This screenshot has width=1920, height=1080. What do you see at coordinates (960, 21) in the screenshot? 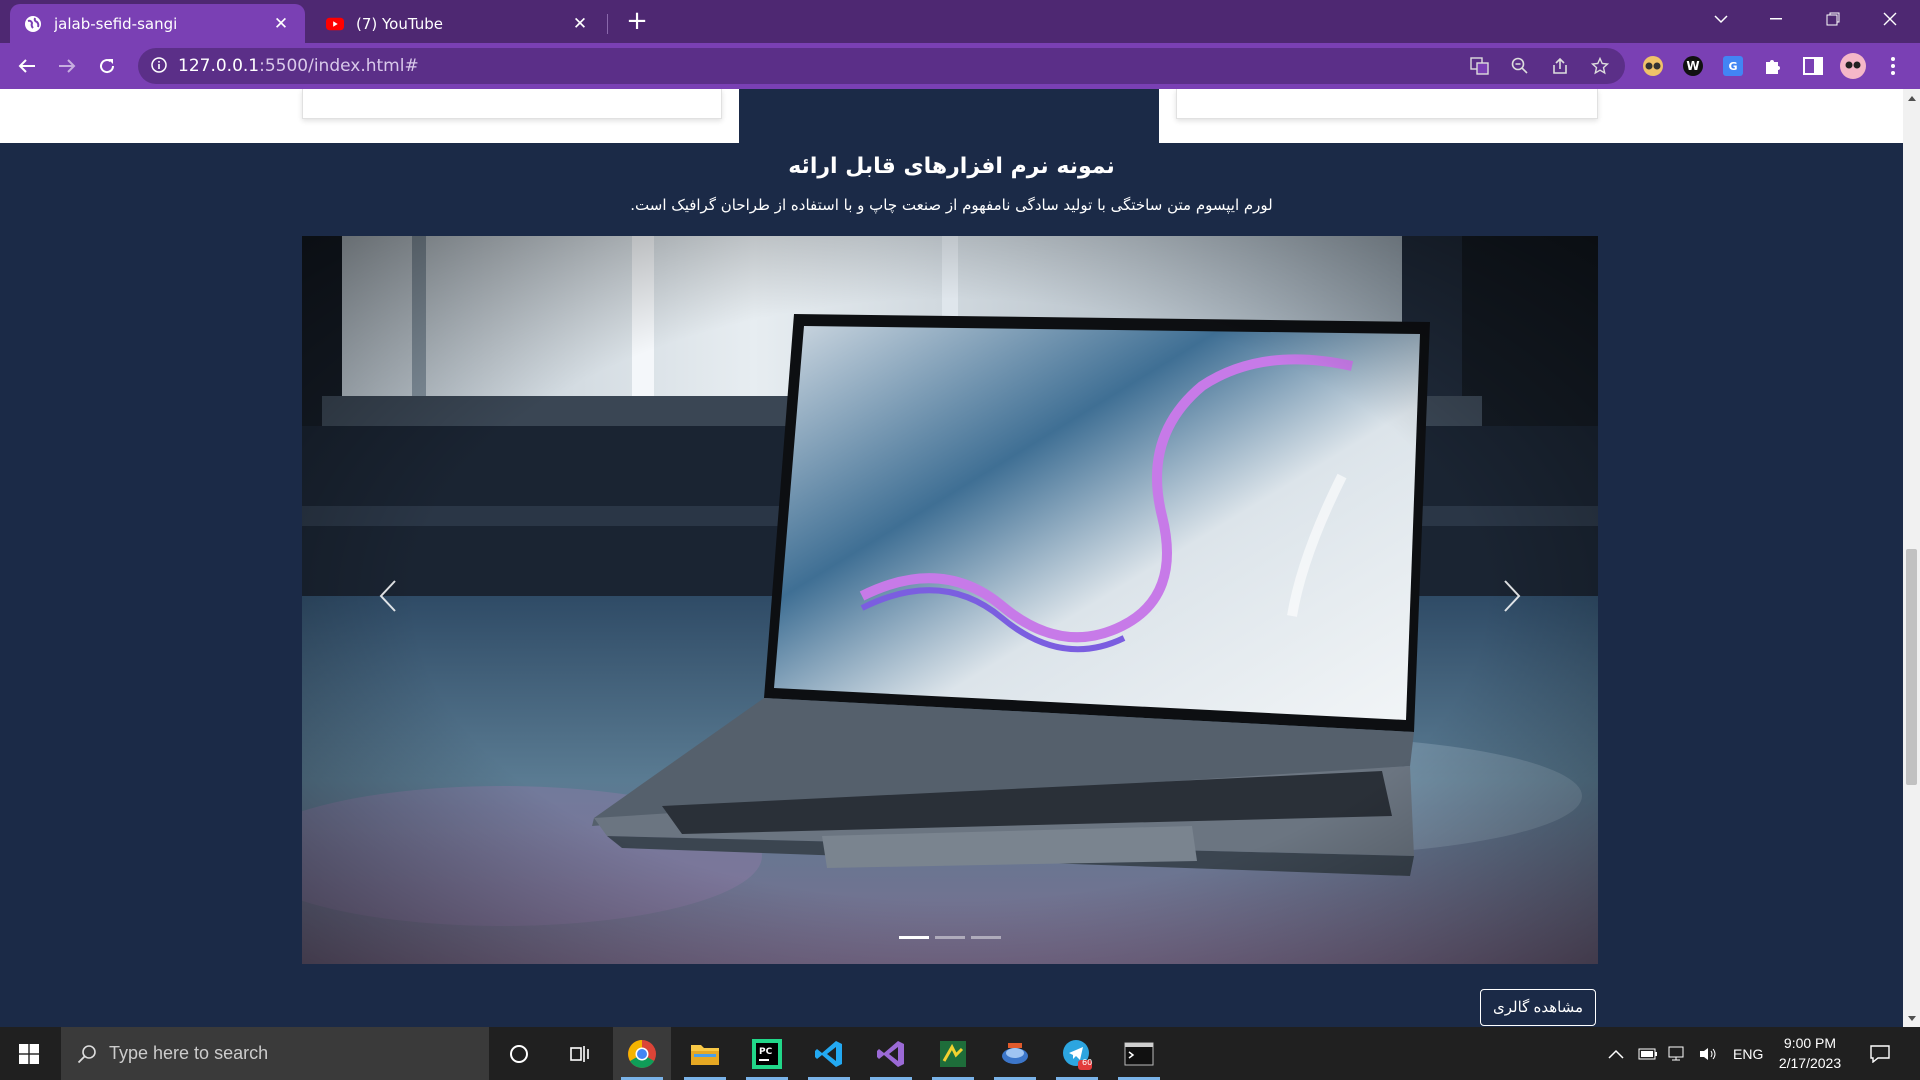
I see `browser-titlebar: jalab-sefid-sangi ✕ (7) YouTube ✕ +` at bounding box center [960, 21].